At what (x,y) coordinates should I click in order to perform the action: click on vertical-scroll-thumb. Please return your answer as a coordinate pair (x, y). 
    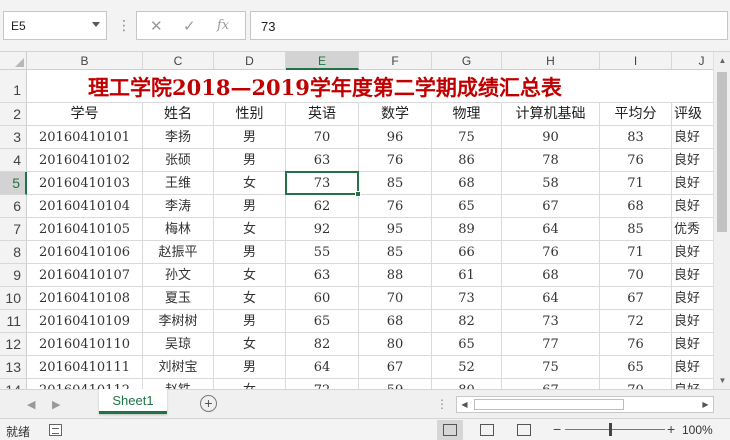
    Looking at the image, I should click on (722, 152).